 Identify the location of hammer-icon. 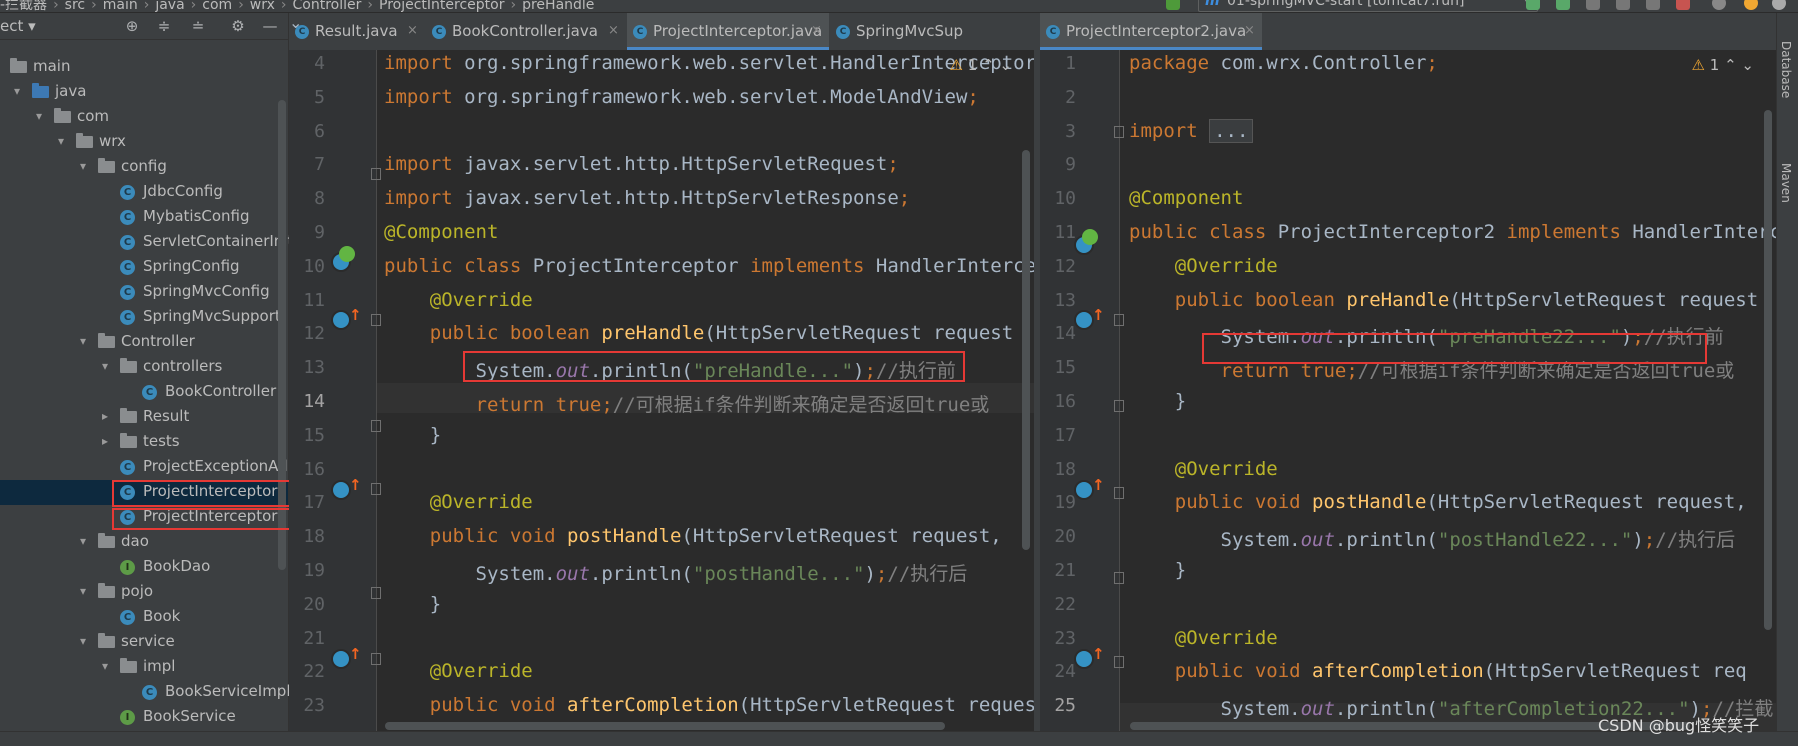
(1173, 5).